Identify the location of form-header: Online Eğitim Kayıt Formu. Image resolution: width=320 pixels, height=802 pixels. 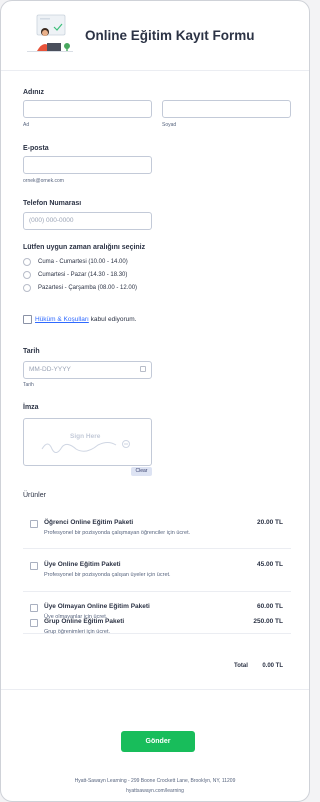
(155, 36).